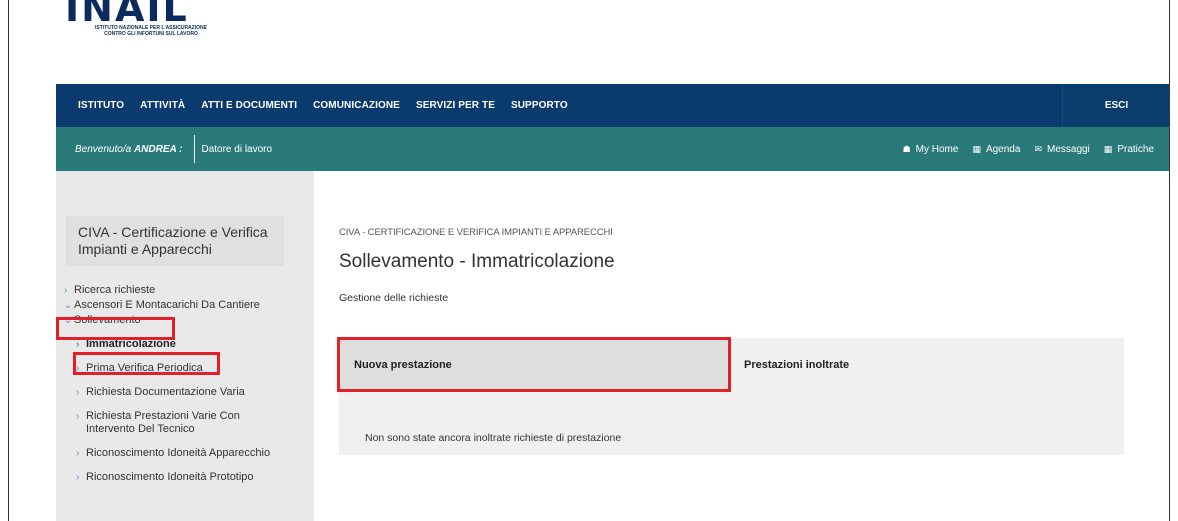 Image resolution: width=1178 pixels, height=521 pixels. Describe the element at coordinates (186, 305) in the screenshot. I see `sidebar-item-ascensori: ⌄ Ascensori E Montacarichi Da Cantiere` at that location.